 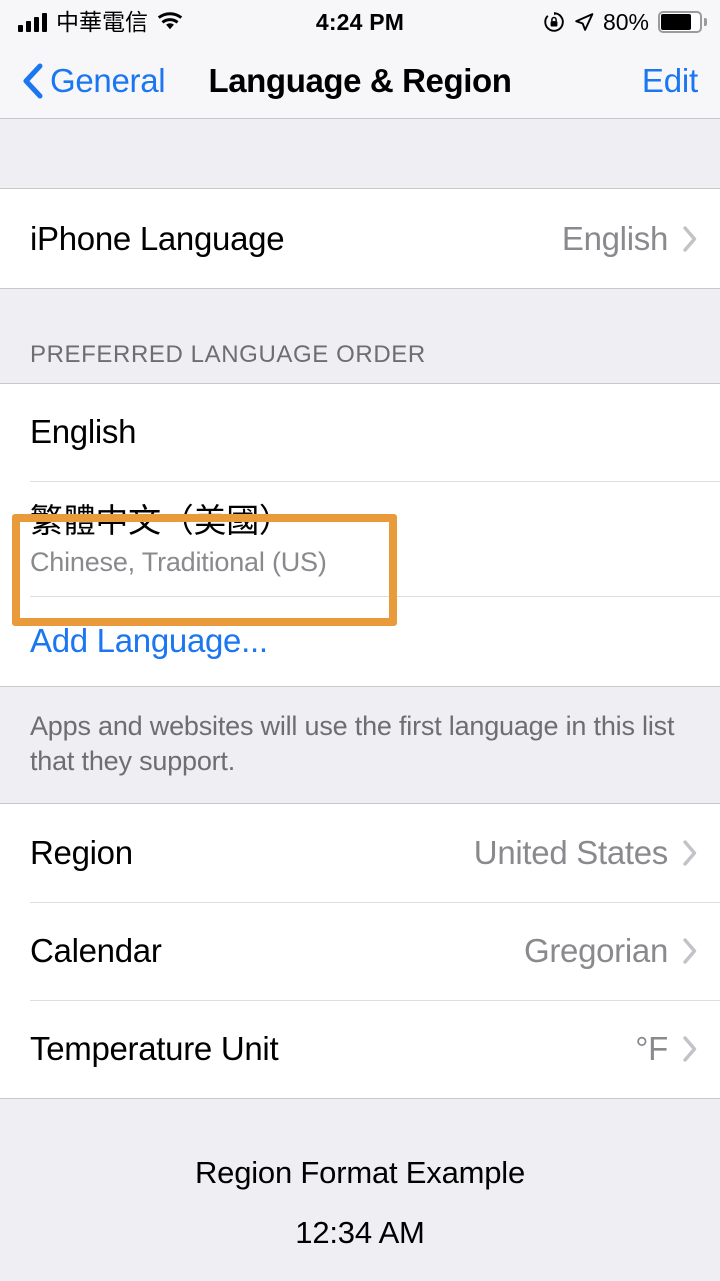 I want to click on region-format-example-time: 12:34 AM, so click(x=360, y=1233).